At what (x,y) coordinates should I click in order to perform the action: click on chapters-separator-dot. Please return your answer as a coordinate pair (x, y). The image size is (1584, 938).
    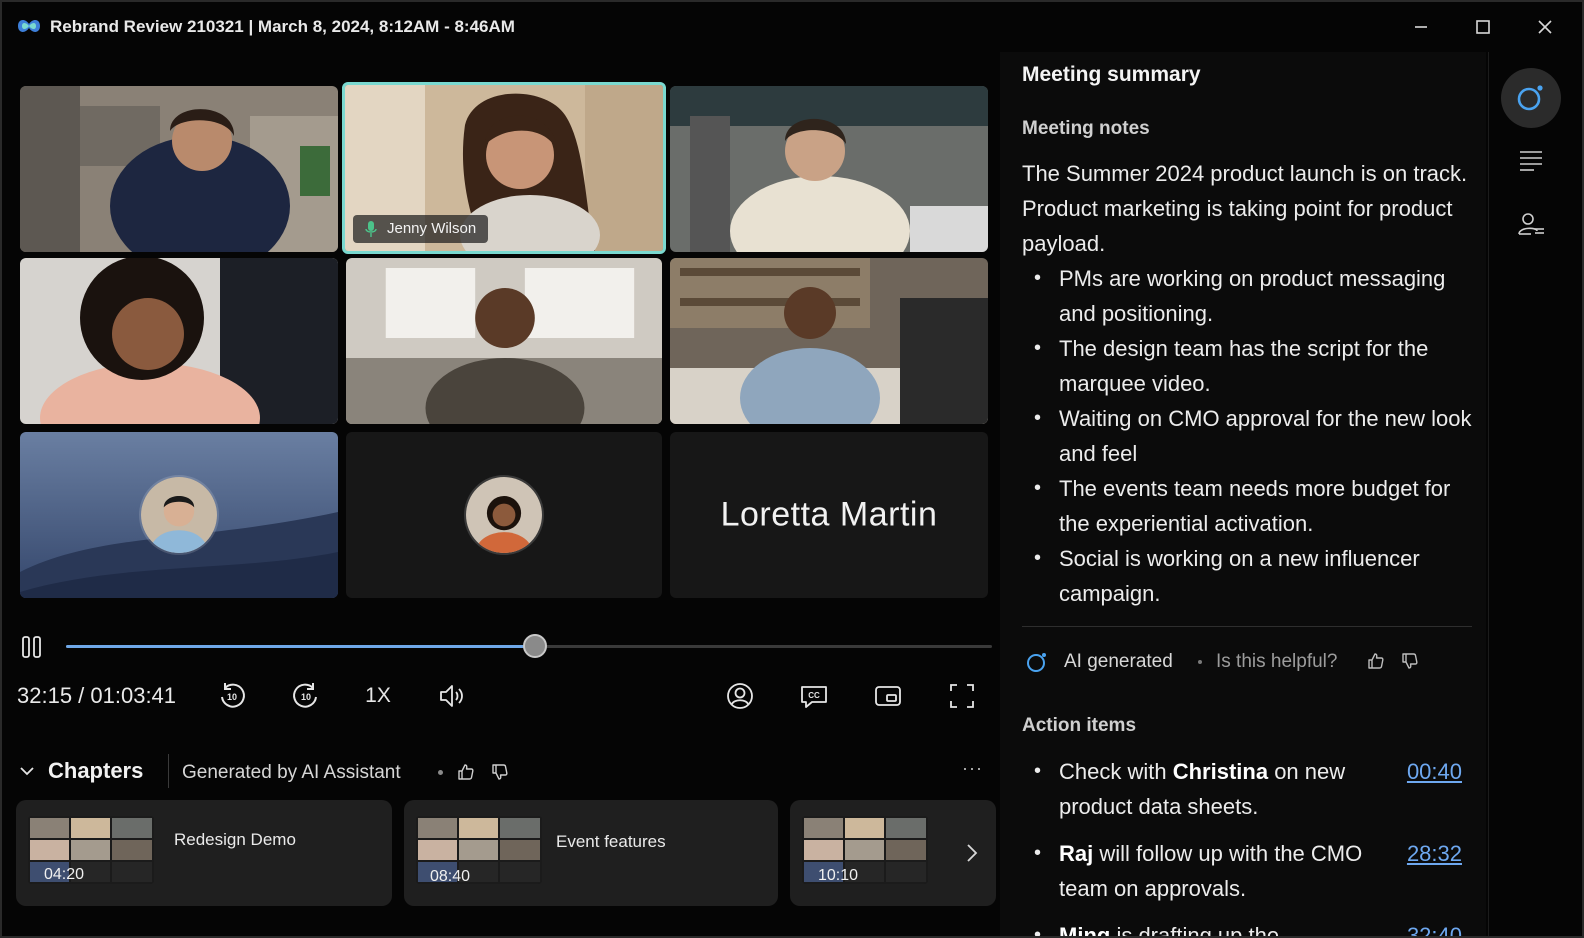
    Looking at the image, I should click on (440, 772).